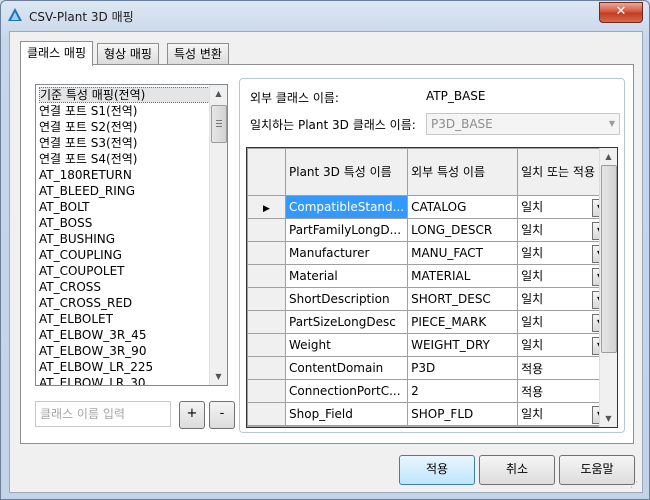 The height and width of the screenshot is (500, 650). Describe the element at coordinates (128, 53) in the screenshot. I see `tab-shape-mapping: 형상 매핑` at that location.